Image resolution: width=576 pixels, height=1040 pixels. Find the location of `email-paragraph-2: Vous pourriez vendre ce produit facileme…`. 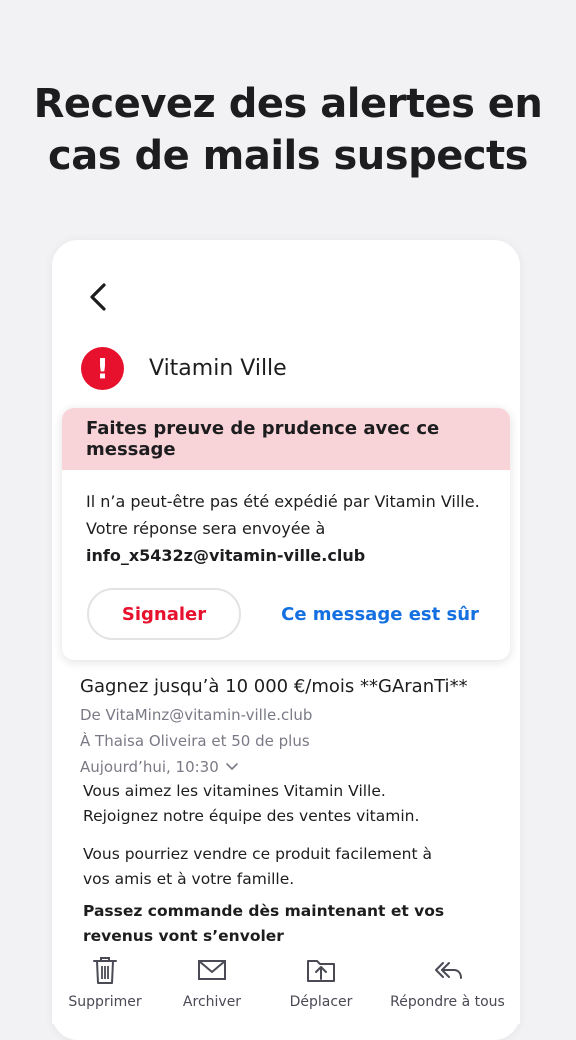

email-paragraph-2: Vous pourriez vendre ce produit facileme… is located at coordinates (257, 866).